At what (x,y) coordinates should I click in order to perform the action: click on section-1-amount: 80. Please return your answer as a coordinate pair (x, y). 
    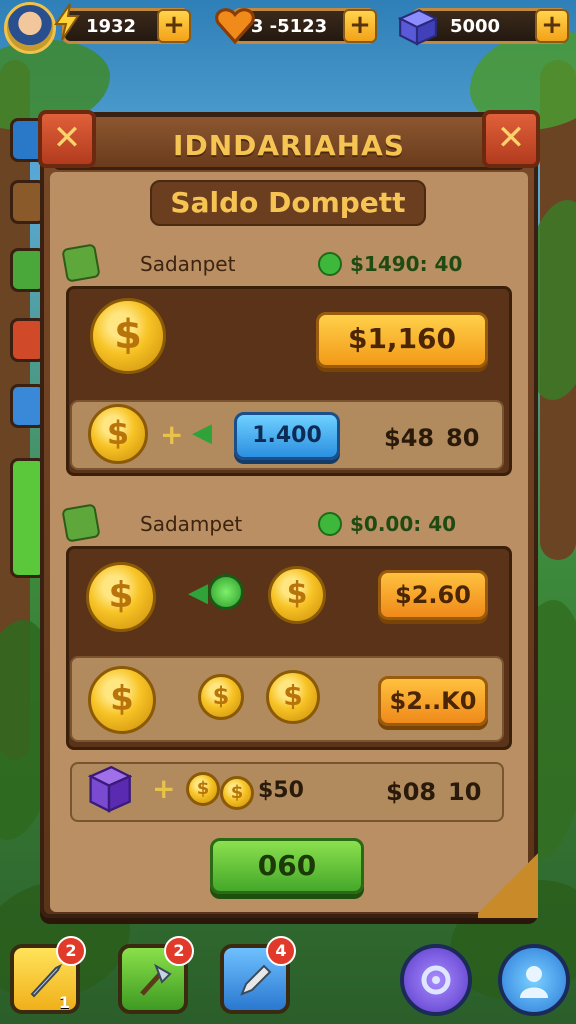
    Looking at the image, I should click on (463, 438).